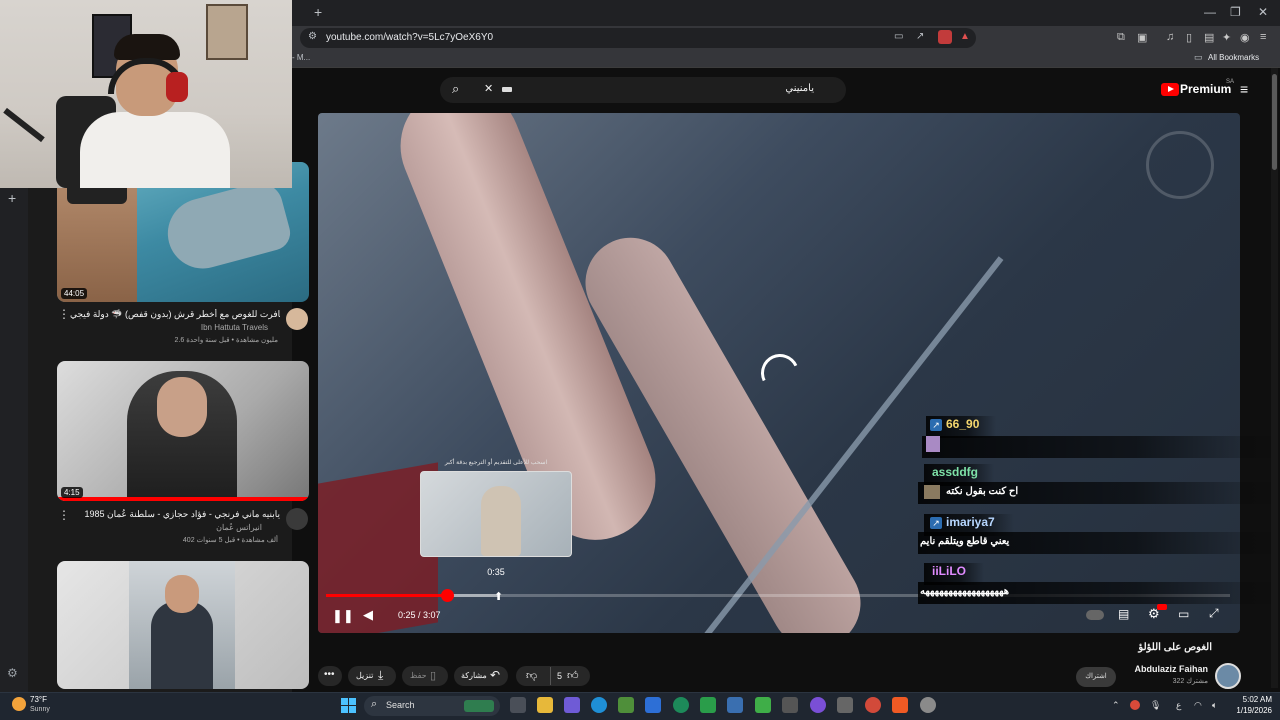  What do you see at coordinates (168, 327) in the screenshot?
I see `channel-name: Ibn Hattuta Travels` at bounding box center [168, 327].